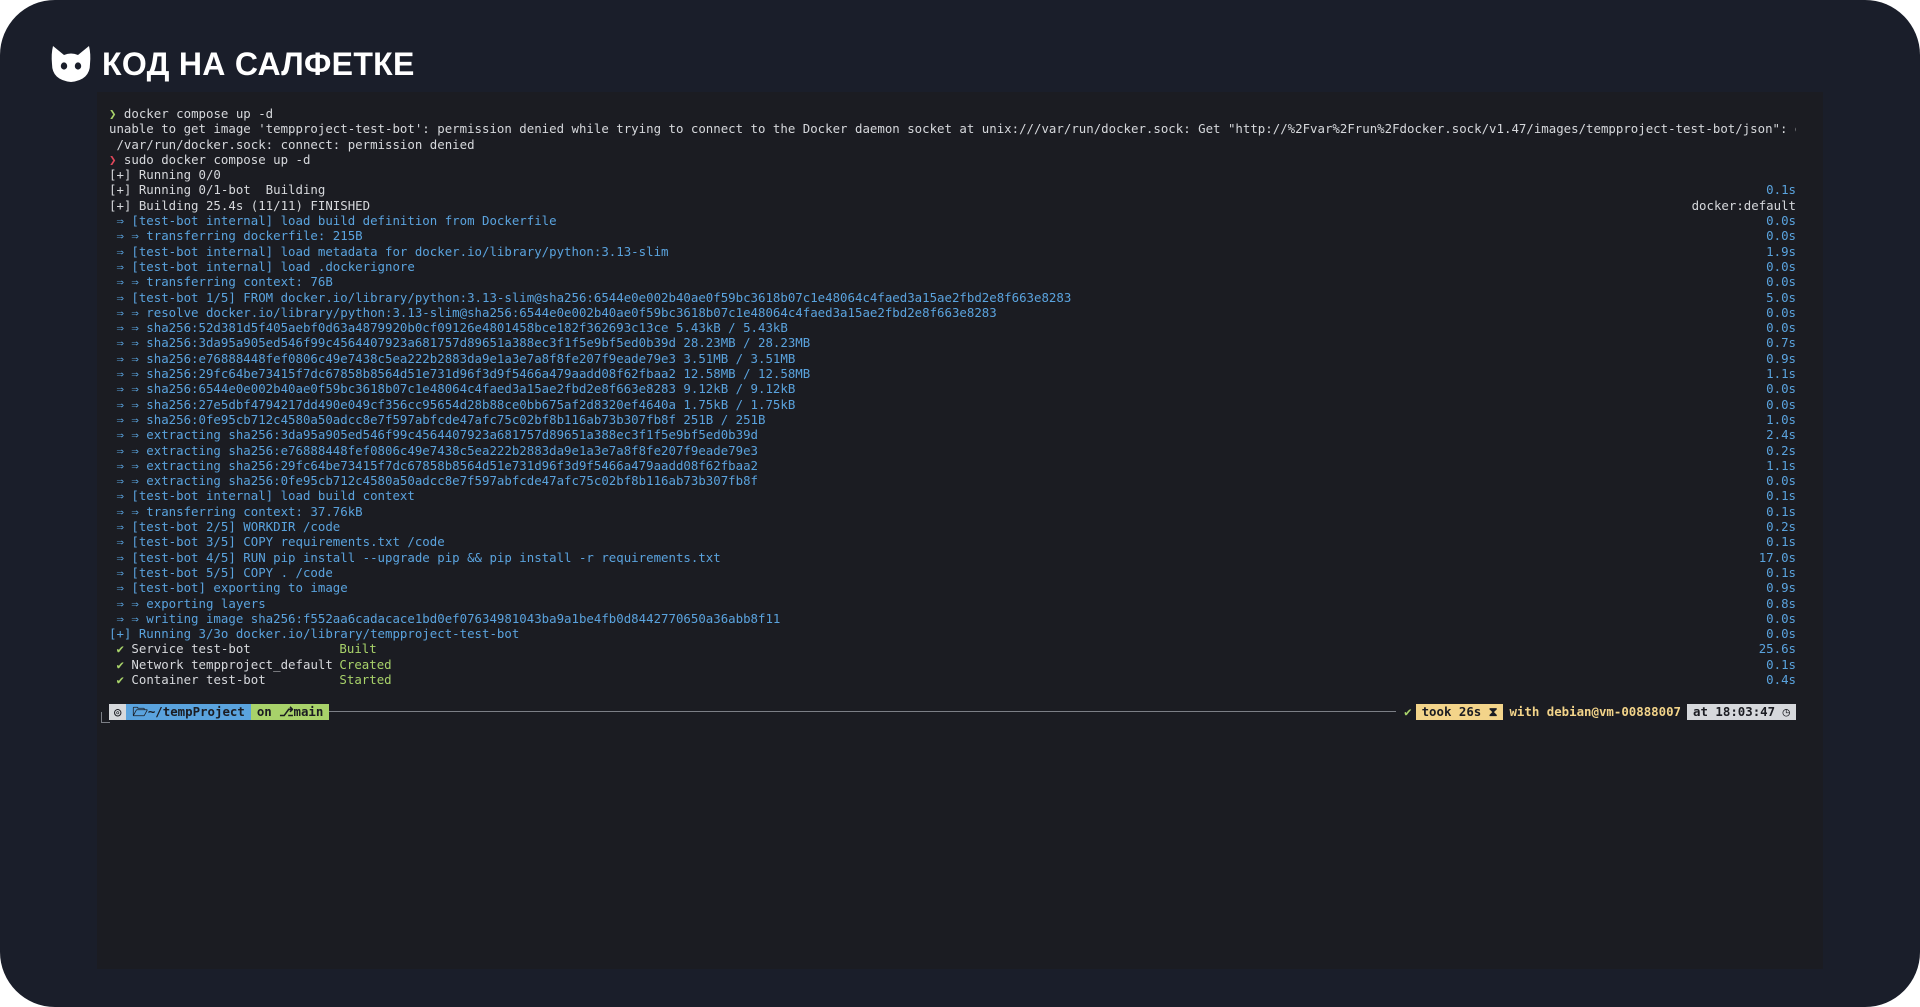 The width and height of the screenshot is (1920, 1007). I want to click on terminal-line-time: 1.0s, so click(1781, 419).